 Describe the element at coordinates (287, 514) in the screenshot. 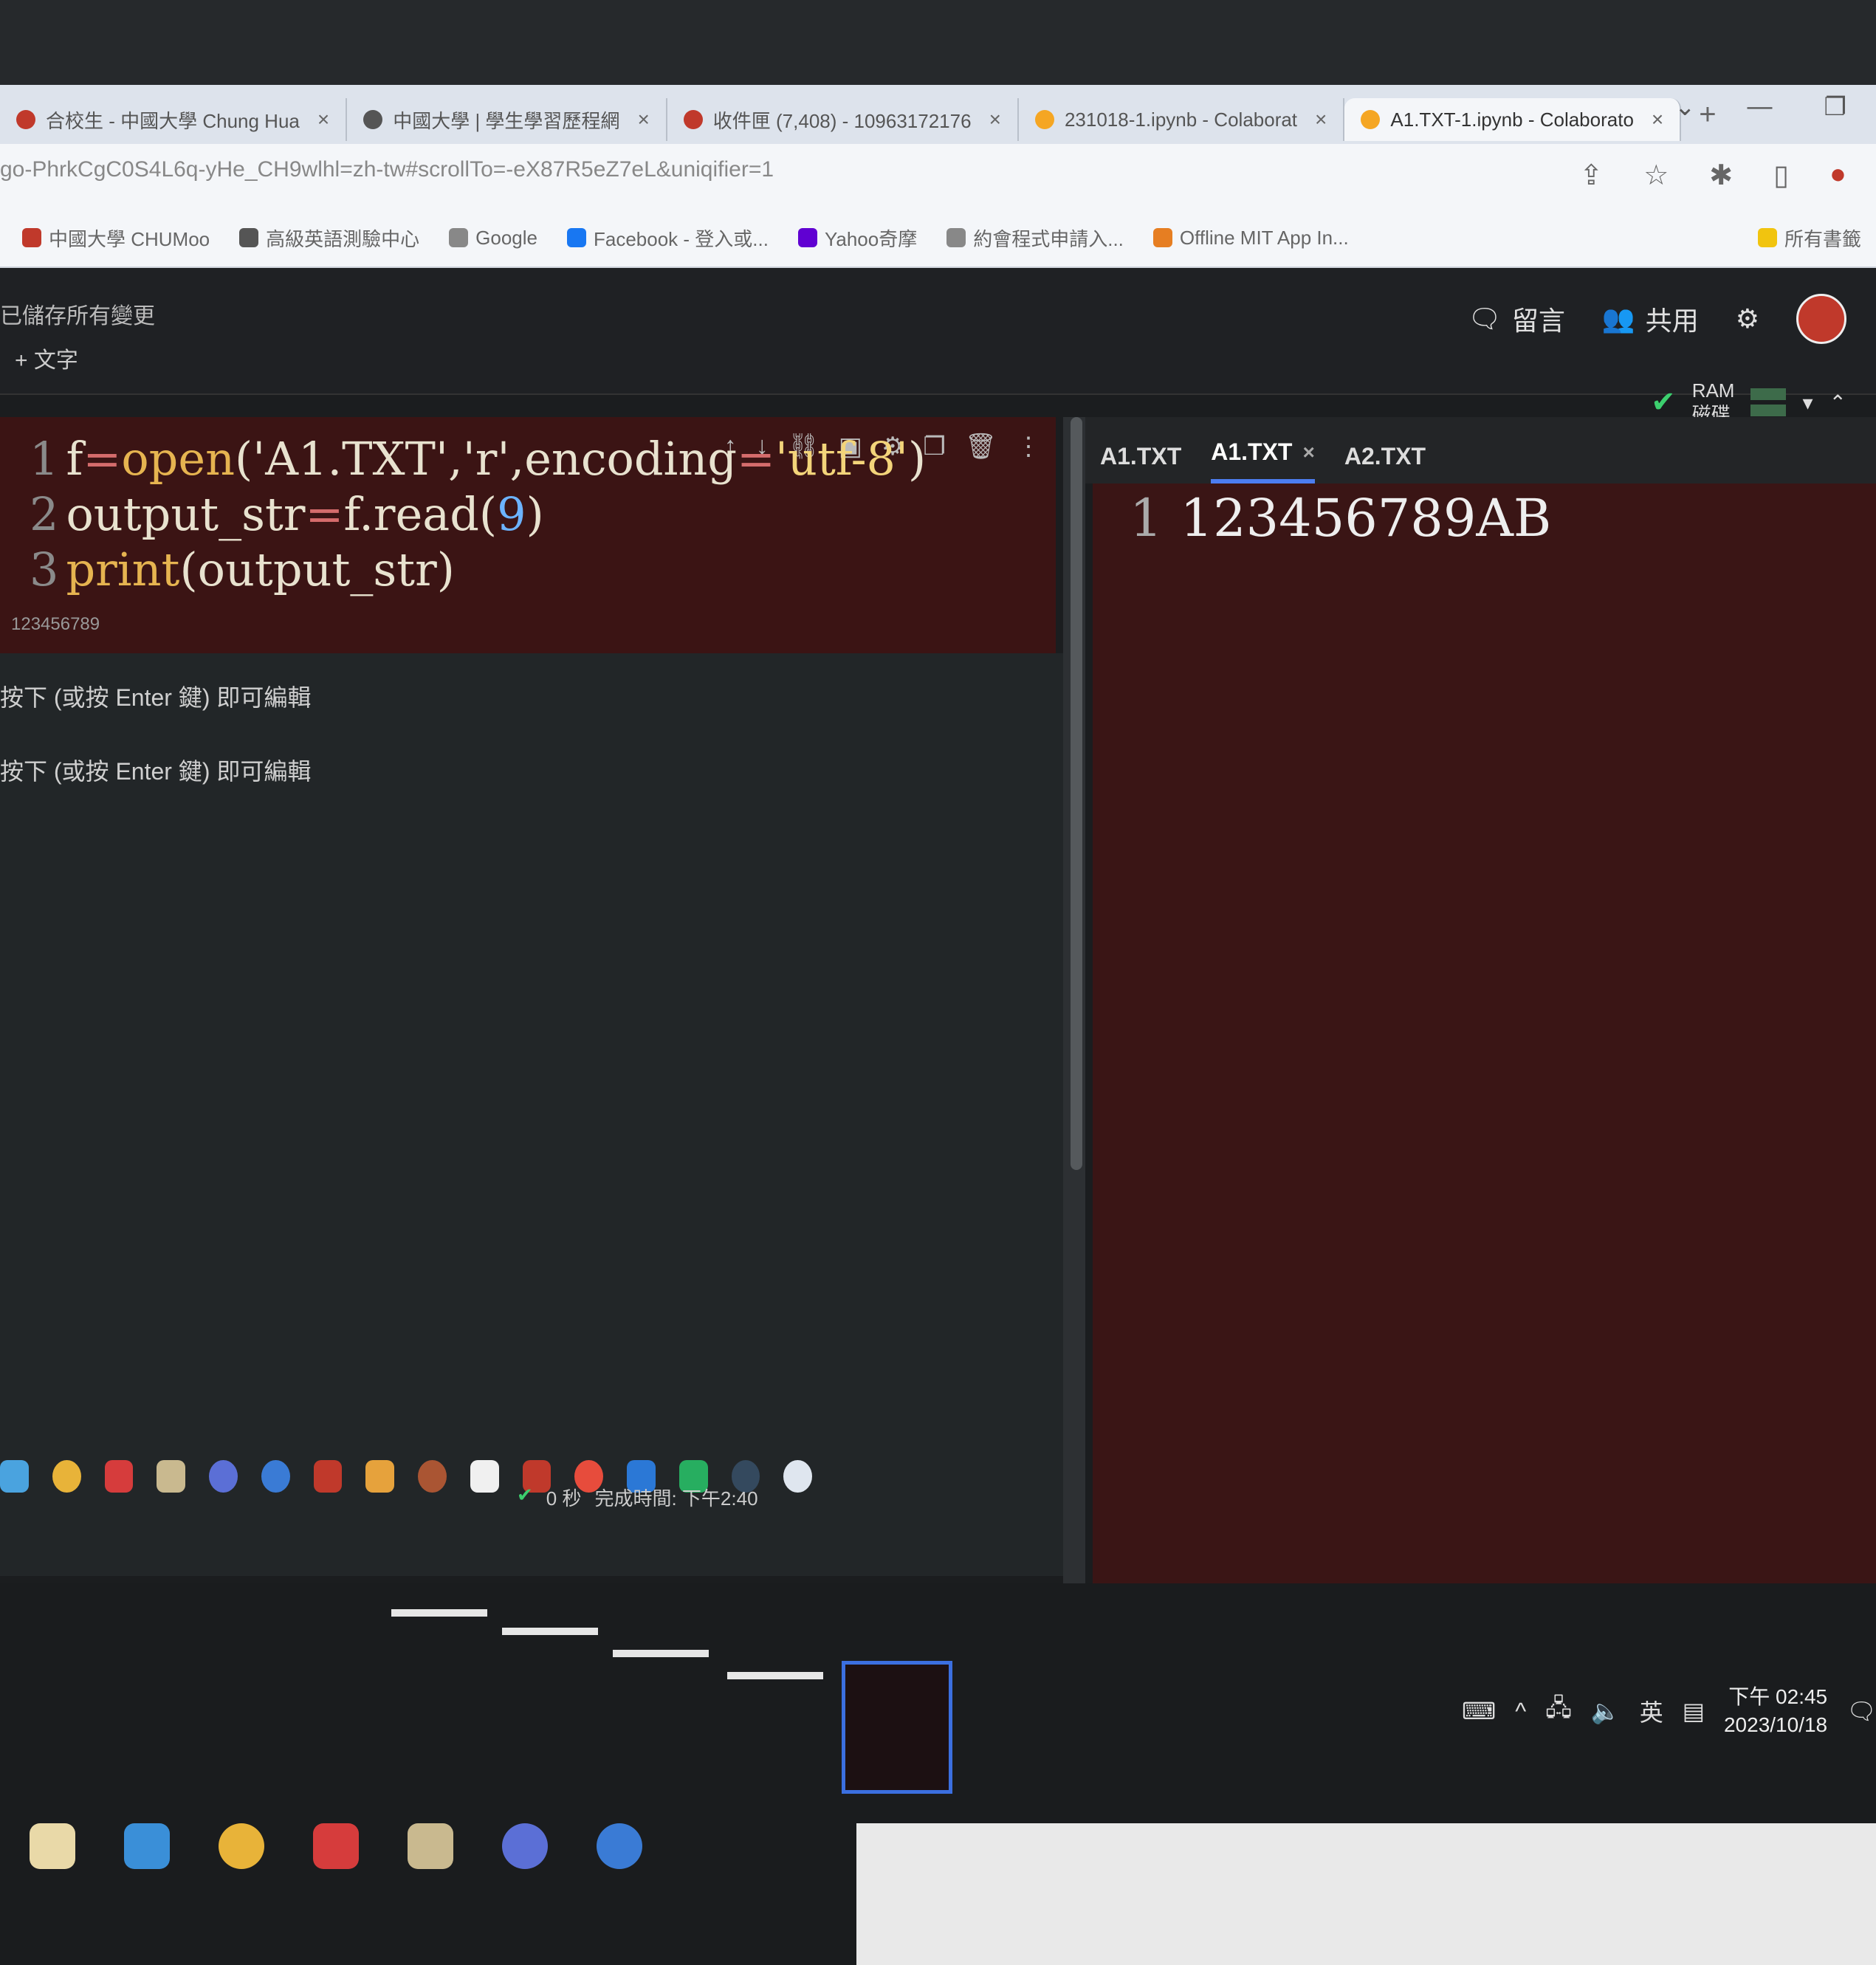

I see `code-line: 2 output_str=f.read(9)` at that location.